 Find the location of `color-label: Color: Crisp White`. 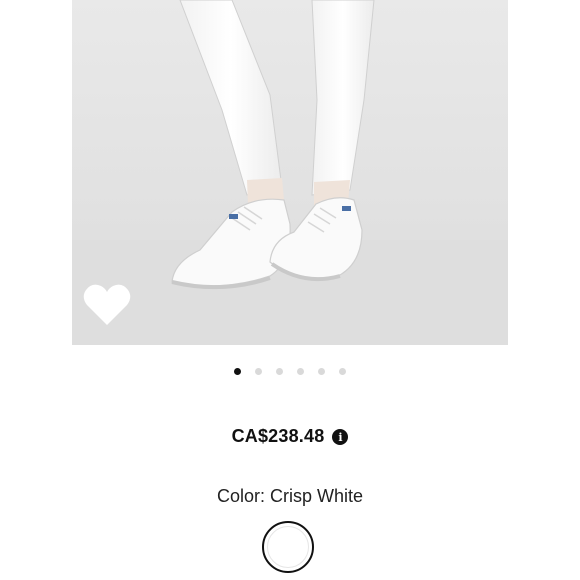

color-label: Color: Crisp White is located at coordinates (290, 496).